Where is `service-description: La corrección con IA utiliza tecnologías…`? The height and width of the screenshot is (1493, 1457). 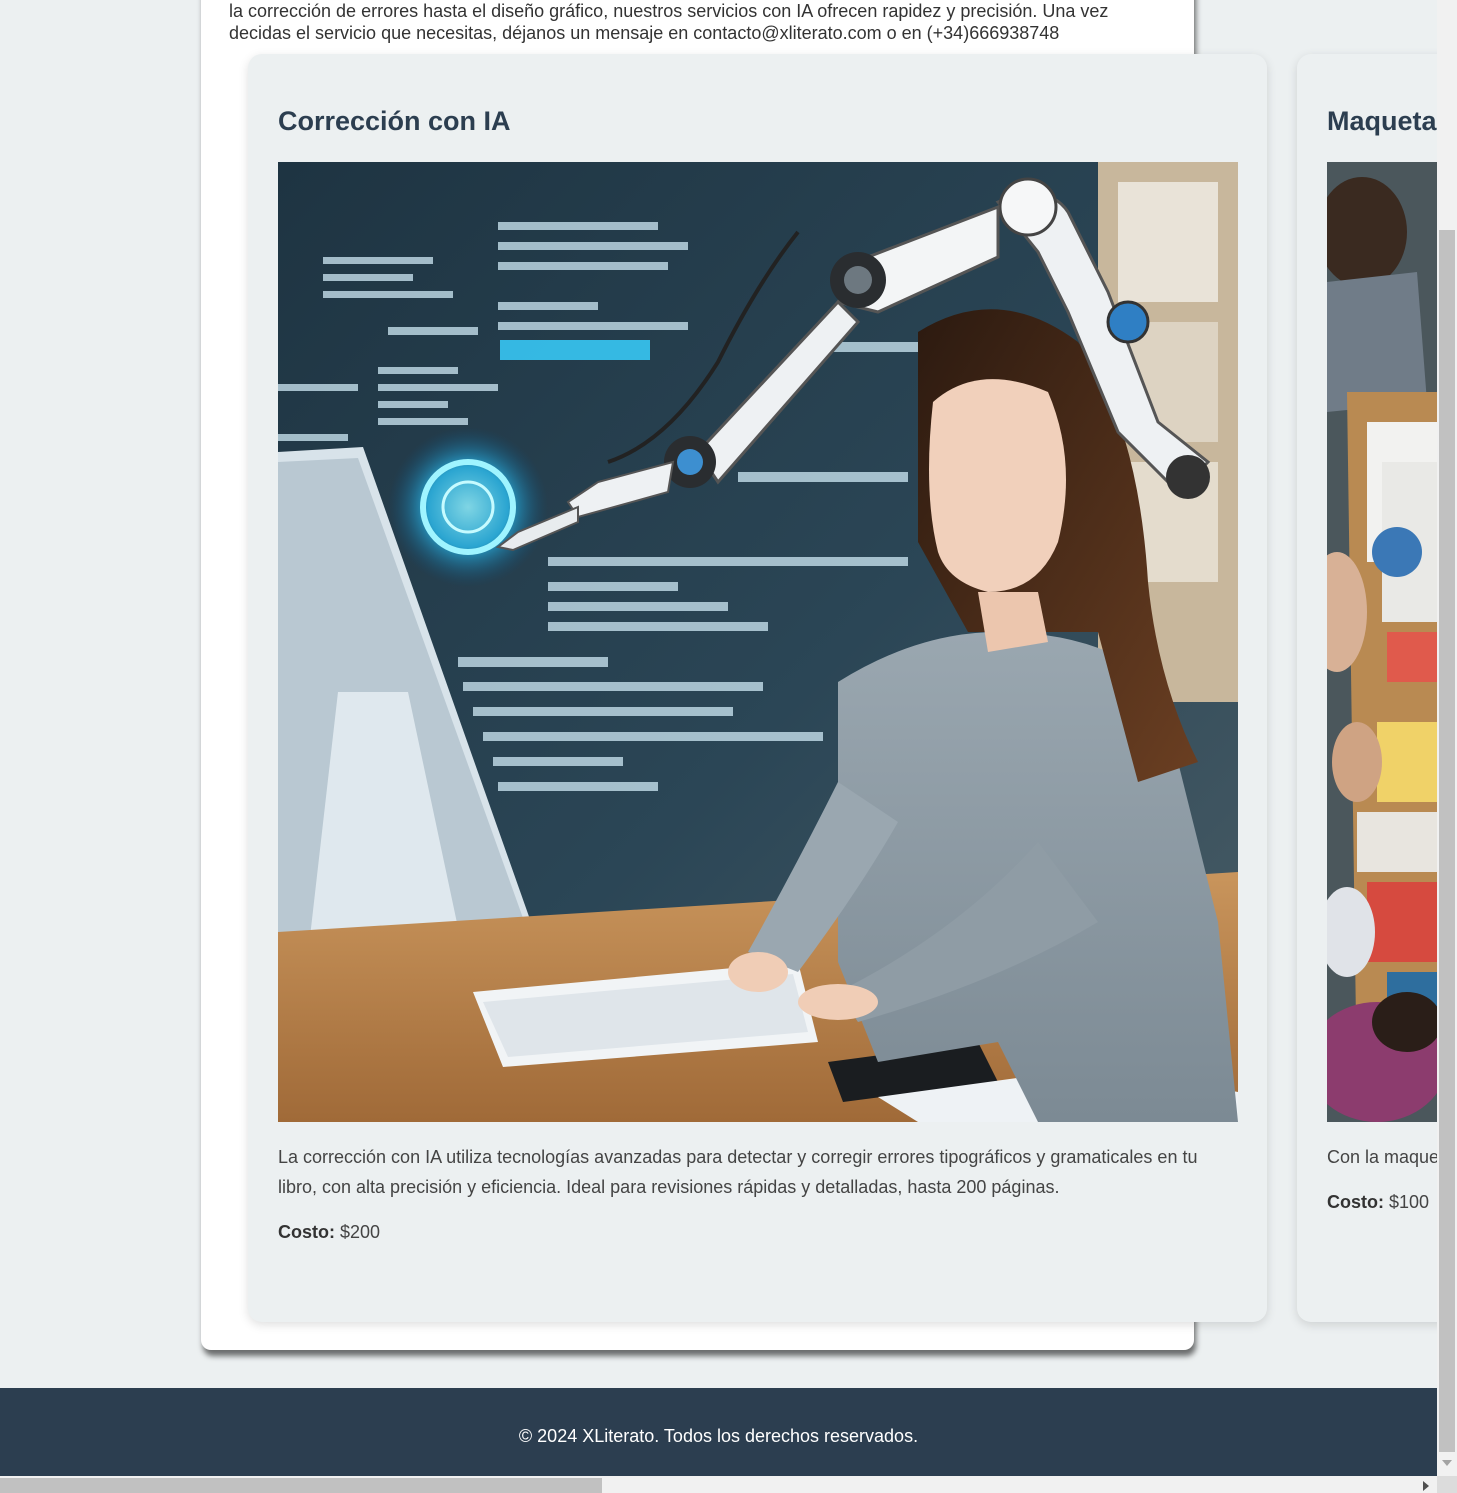
service-description: La corrección con IA utiliza tecnologías… is located at coordinates (738, 1172).